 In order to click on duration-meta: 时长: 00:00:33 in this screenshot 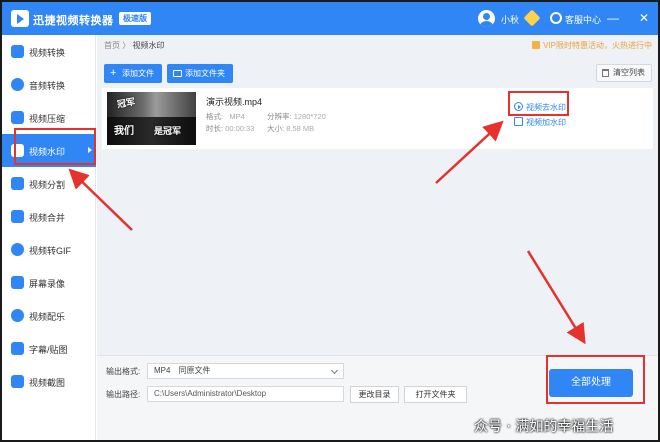, I will do `click(230, 128)`.